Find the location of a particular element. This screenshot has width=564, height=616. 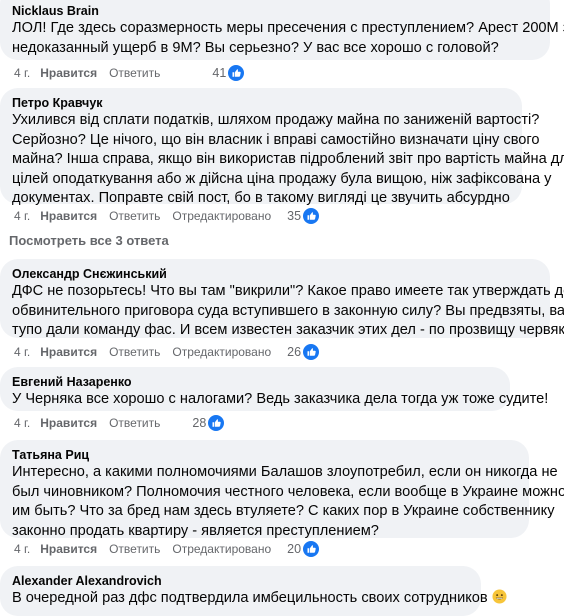

comment-author: Nicklaus Brain is located at coordinates (275, 11).